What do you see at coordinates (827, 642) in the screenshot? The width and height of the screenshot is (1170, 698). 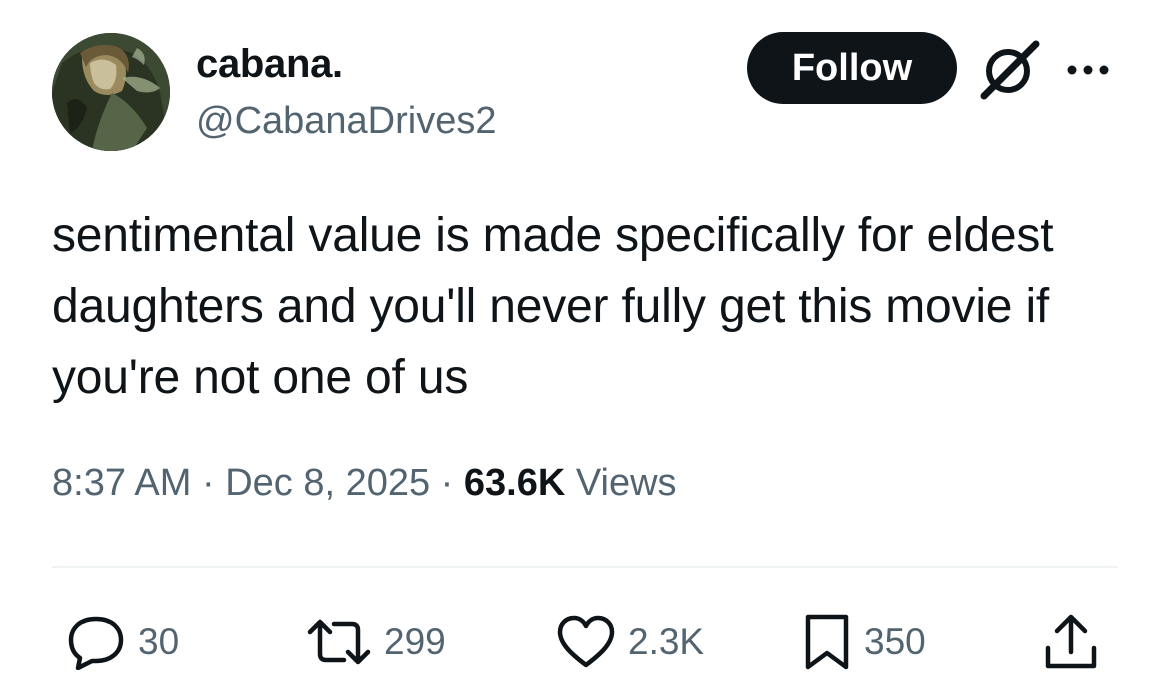 I see `bookmark-icon` at bounding box center [827, 642].